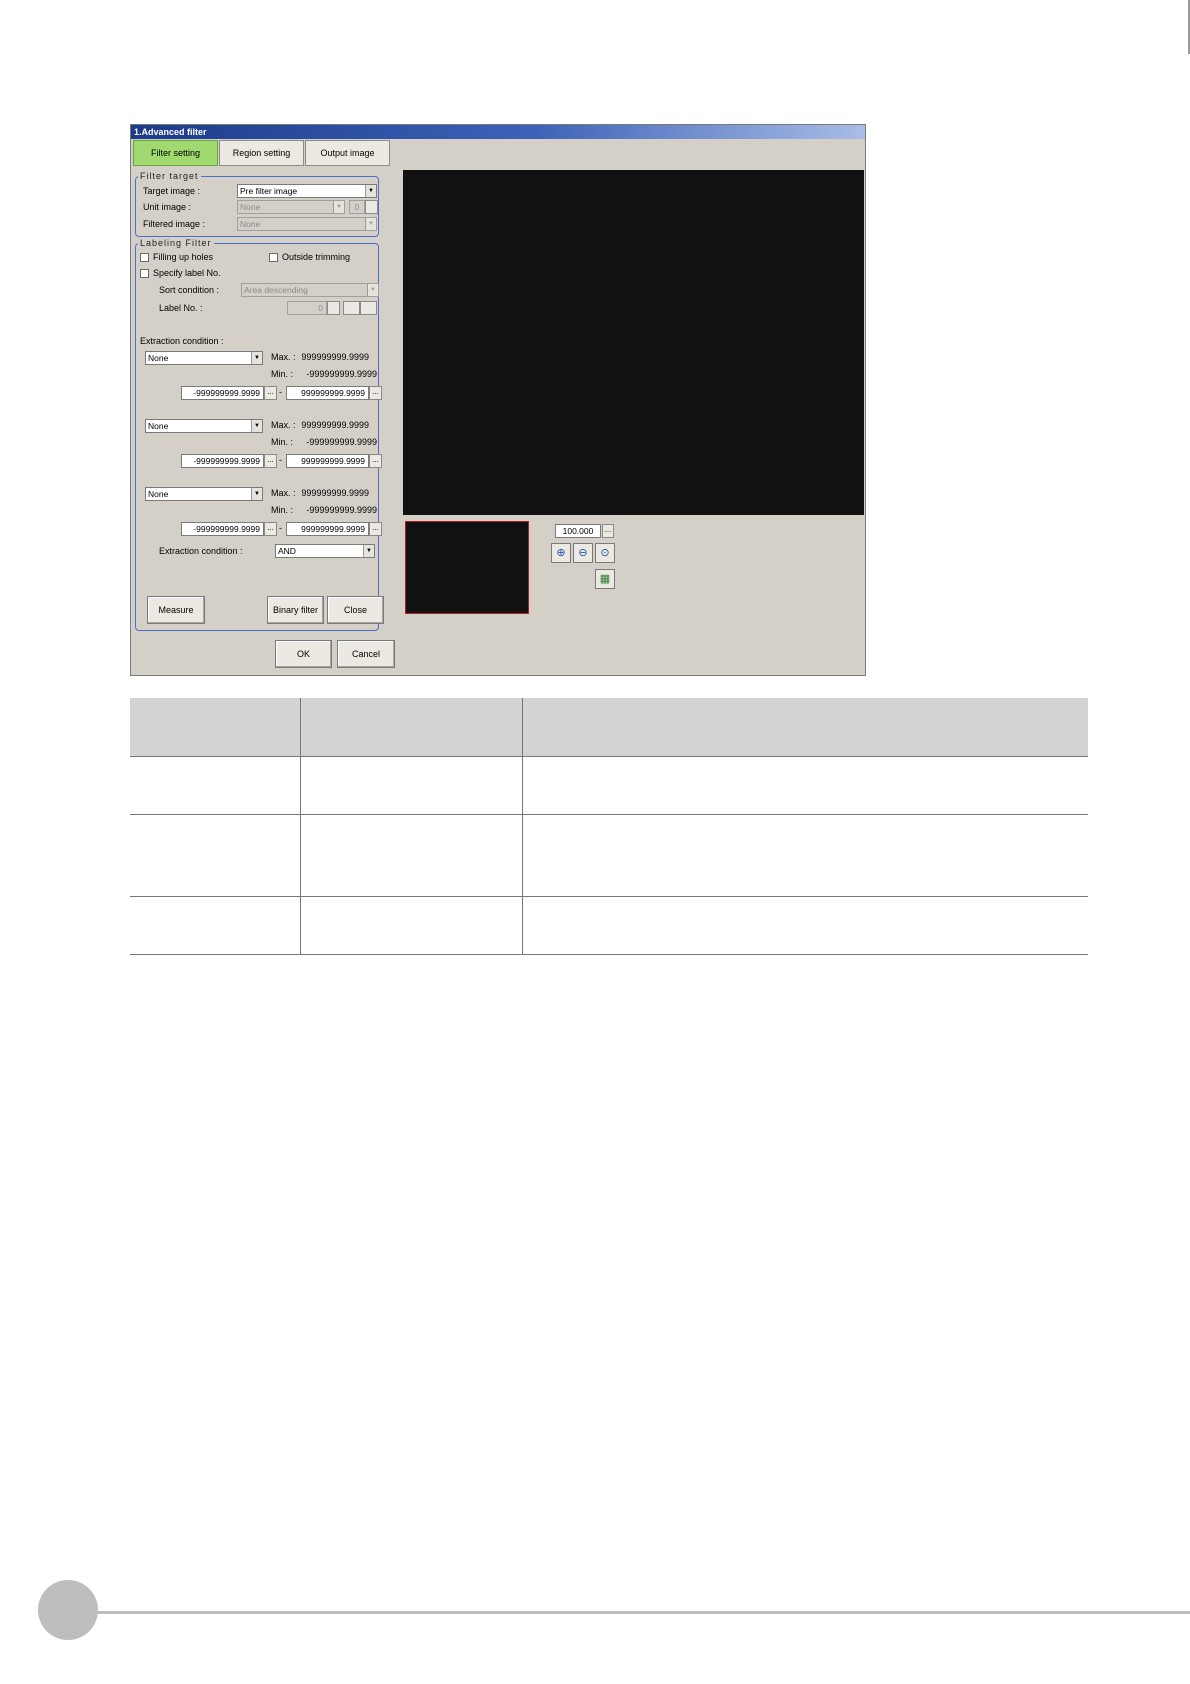 This screenshot has height=1684, width=1190. I want to click on condition-3-min-label: Min. :, so click(282, 510).